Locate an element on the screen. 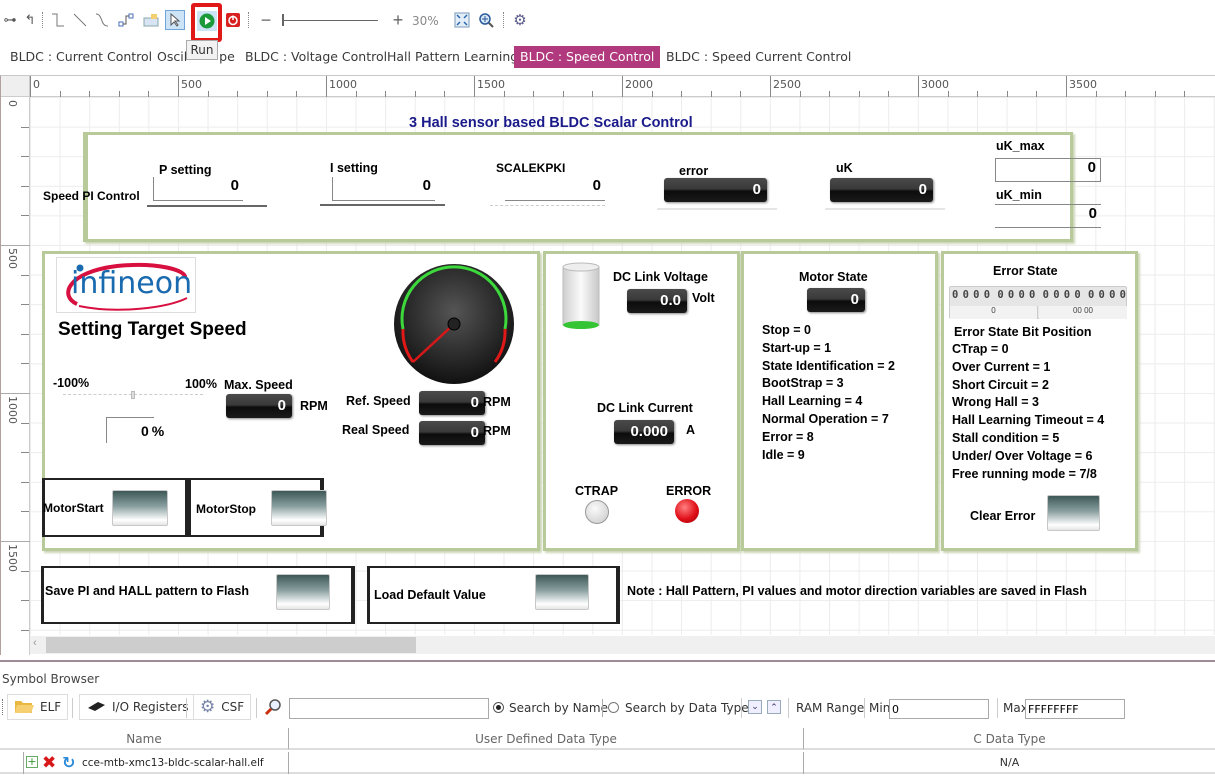 Image resolution: width=1215 pixels, height=781 pixels. column-header-c-type: C Data Type is located at coordinates (1009, 739).